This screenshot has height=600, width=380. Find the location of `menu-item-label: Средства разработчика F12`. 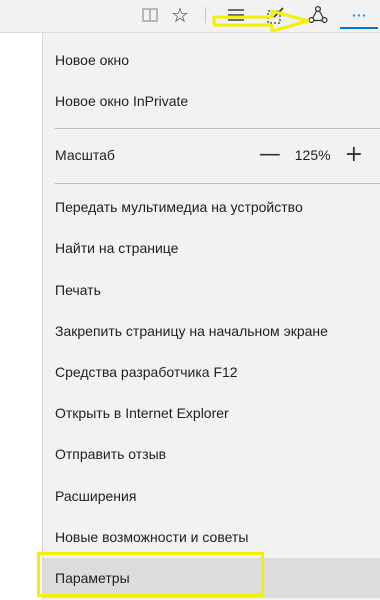

menu-item-label: Средства разработчика F12 is located at coordinates (146, 372).